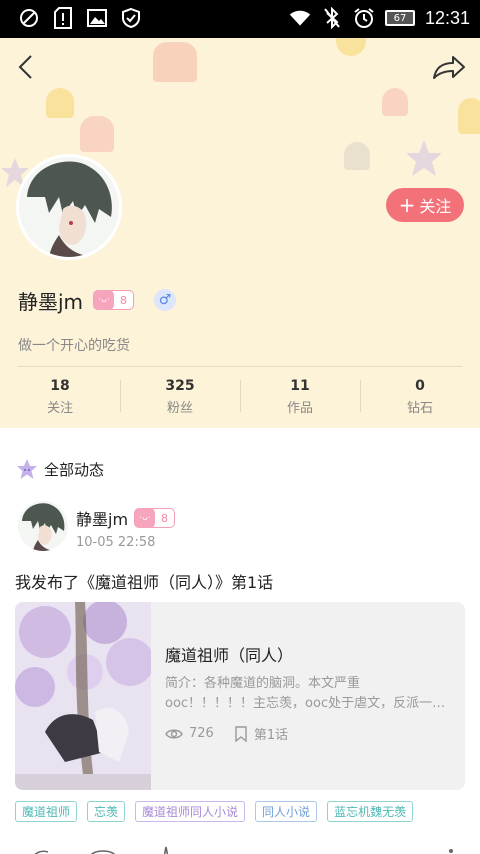 The height and width of the screenshot is (854, 480). What do you see at coordinates (74, 346) in the screenshot?
I see `profile-bio: 做一个开心的吃货` at bounding box center [74, 346].